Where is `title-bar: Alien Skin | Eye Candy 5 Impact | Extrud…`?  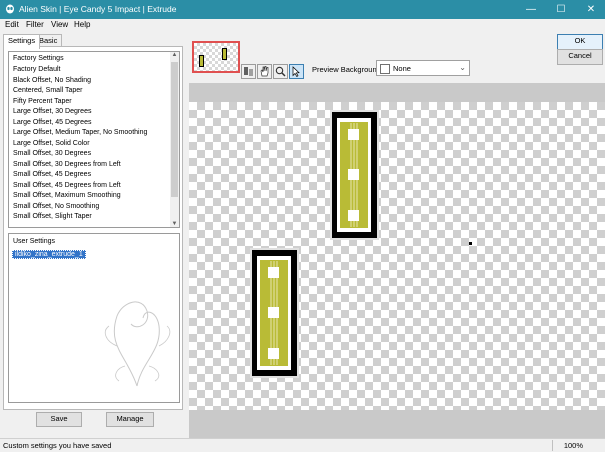
title-bar: Alien Skin | Eye Candy 5 Impact | Extrud… is located at coordinates (302, 9).